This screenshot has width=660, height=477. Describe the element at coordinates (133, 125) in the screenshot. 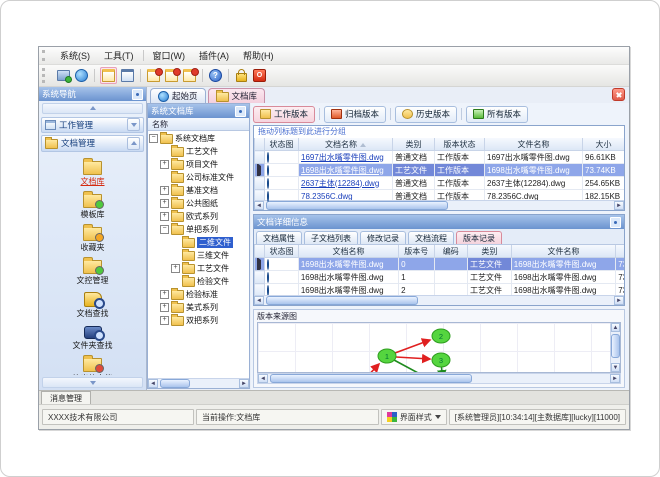

I see `expand-button` at that location.